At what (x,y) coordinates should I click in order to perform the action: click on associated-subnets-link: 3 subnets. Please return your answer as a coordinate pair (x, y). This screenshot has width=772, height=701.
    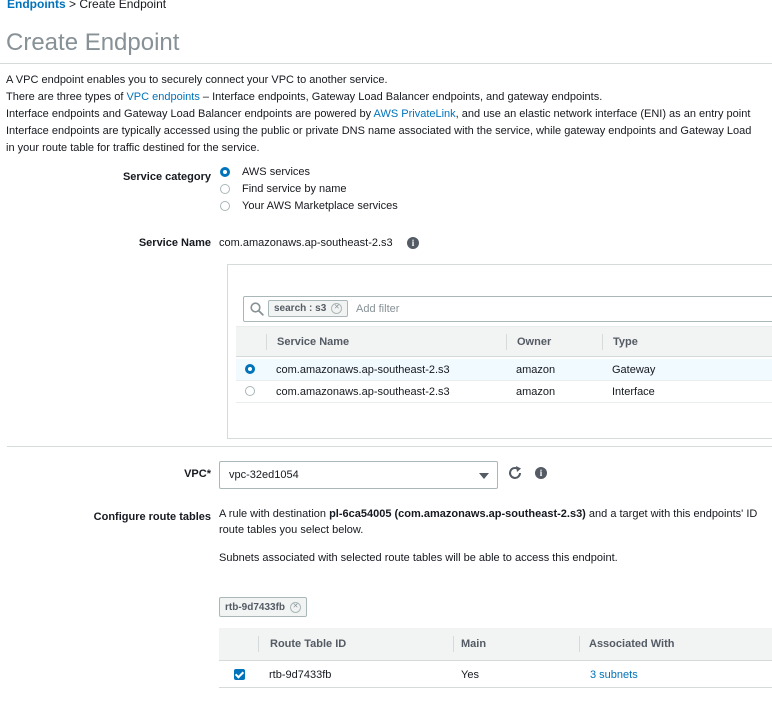
    Looking at the image, I should click on (614, 675).